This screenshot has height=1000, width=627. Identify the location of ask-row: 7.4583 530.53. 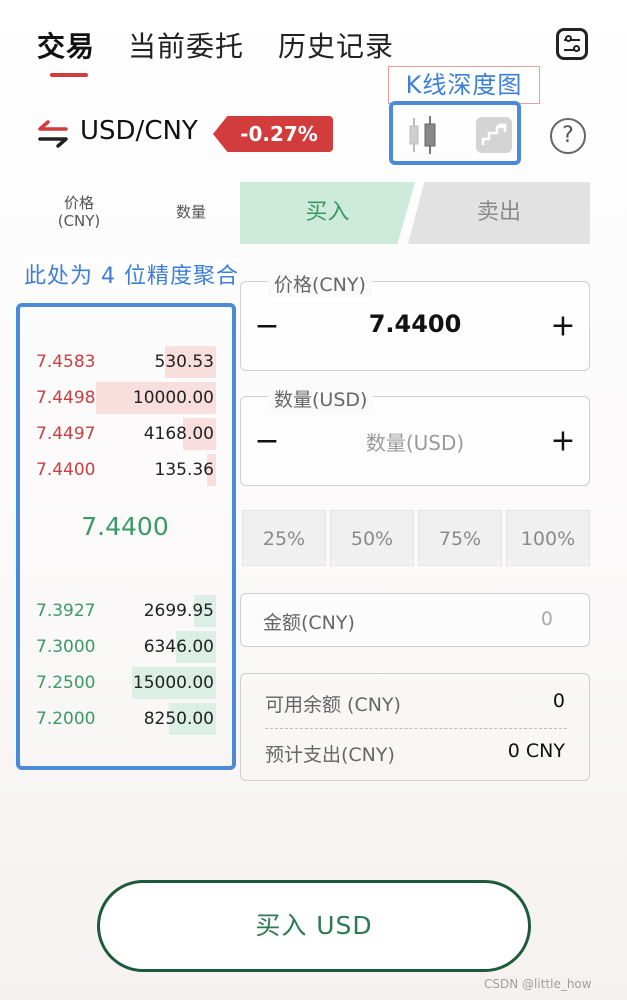
(125, 362).